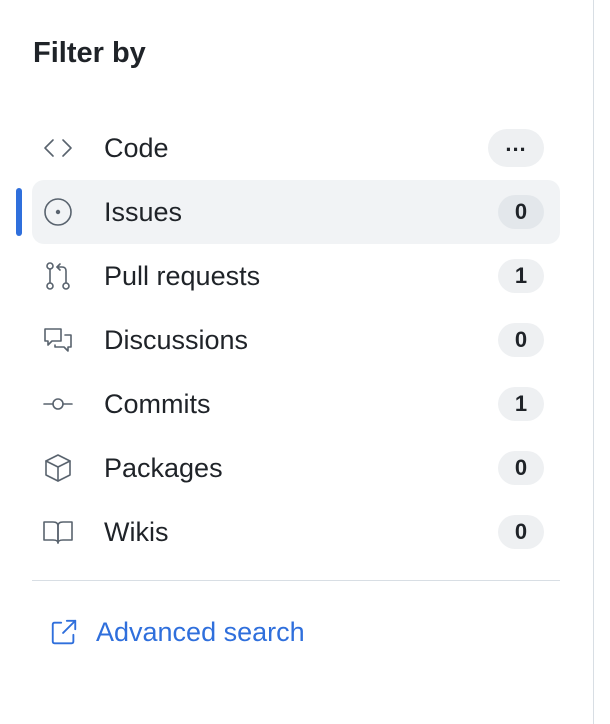 This screenshot has height=724, width=610. What do you see at coordinates (58, 532) in the screenshot?
I see `book-icon` at bounding box center [58, 532].